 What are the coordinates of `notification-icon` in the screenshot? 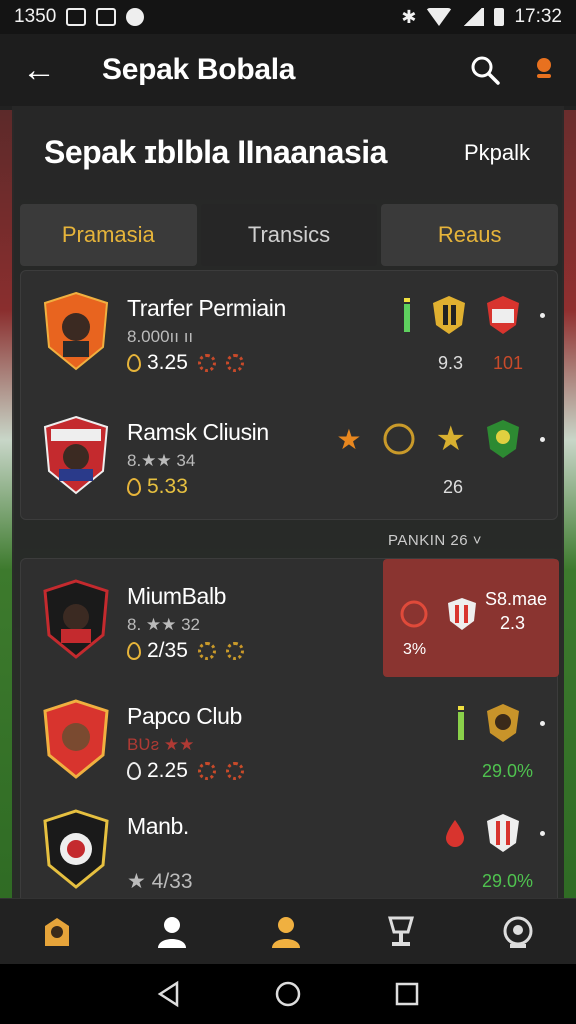 It's located at (76, 17).